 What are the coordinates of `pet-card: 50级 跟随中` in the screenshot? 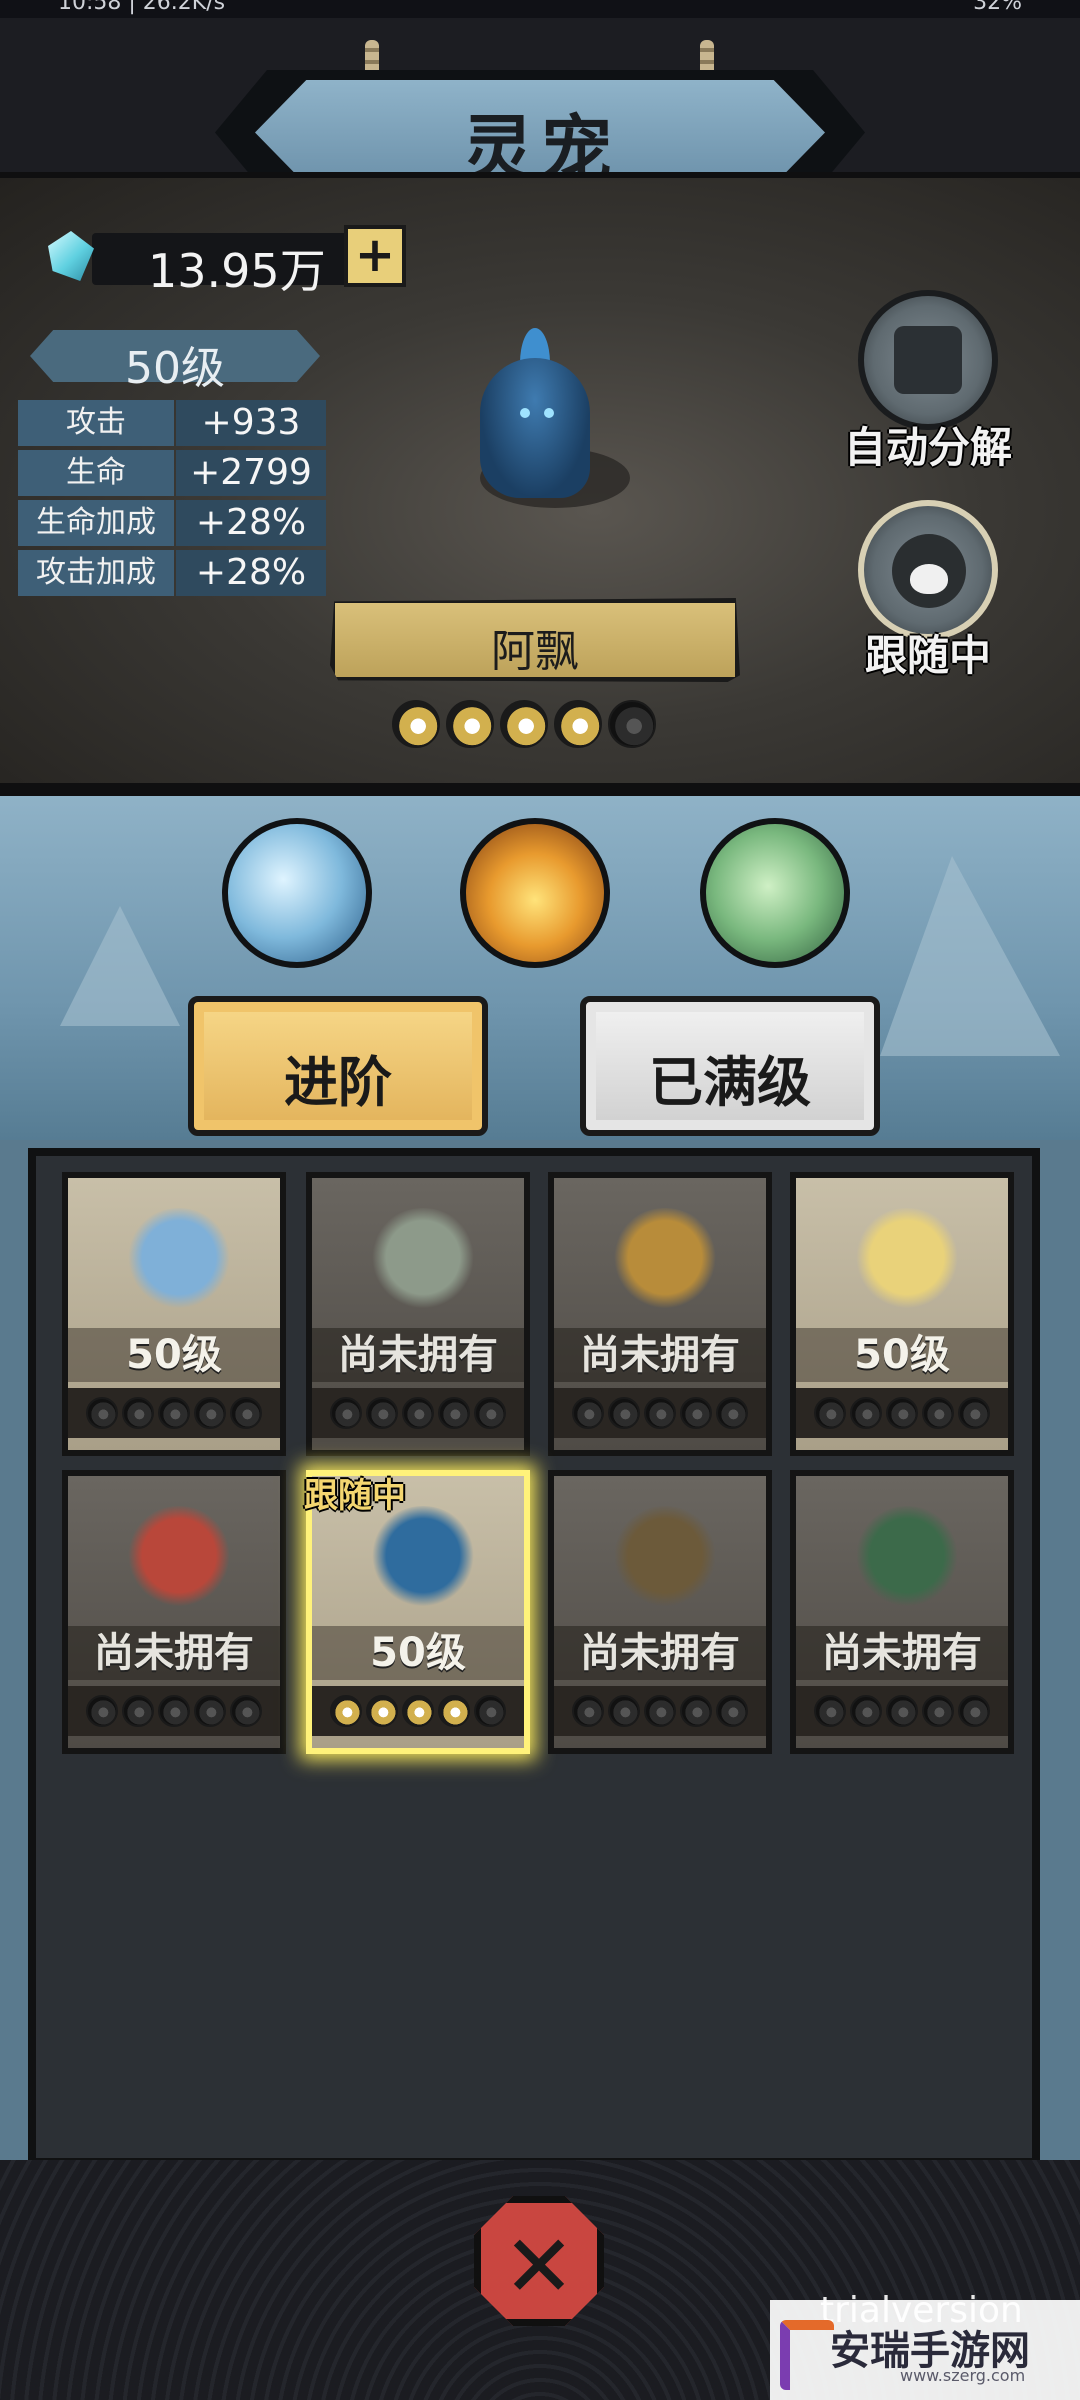 It's located at (417, 1612).